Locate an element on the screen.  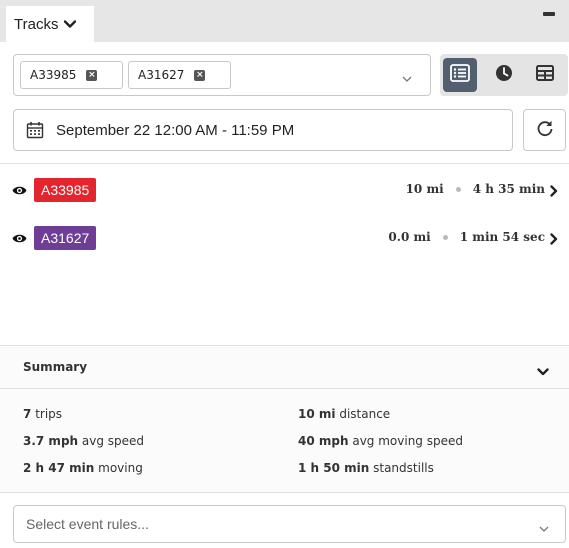
selected-vehicle-chip: A31627 × is located at coordinates (179, 75).